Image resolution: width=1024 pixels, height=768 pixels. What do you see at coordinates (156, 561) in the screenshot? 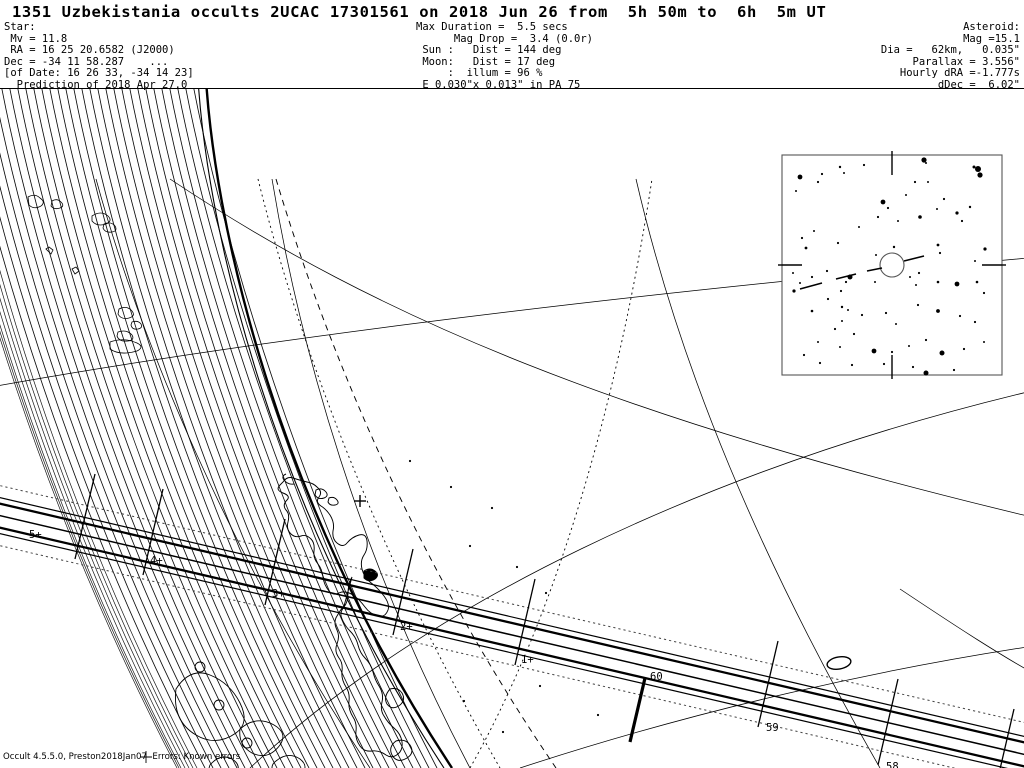
I see `path-label-4: 4+` at bounding box center [156, 561].